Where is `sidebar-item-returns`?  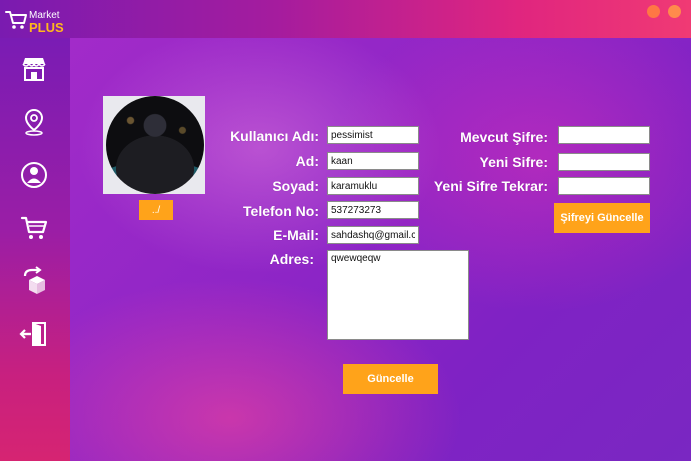
sidebar-item-returns is located at coordinates (34, 281).